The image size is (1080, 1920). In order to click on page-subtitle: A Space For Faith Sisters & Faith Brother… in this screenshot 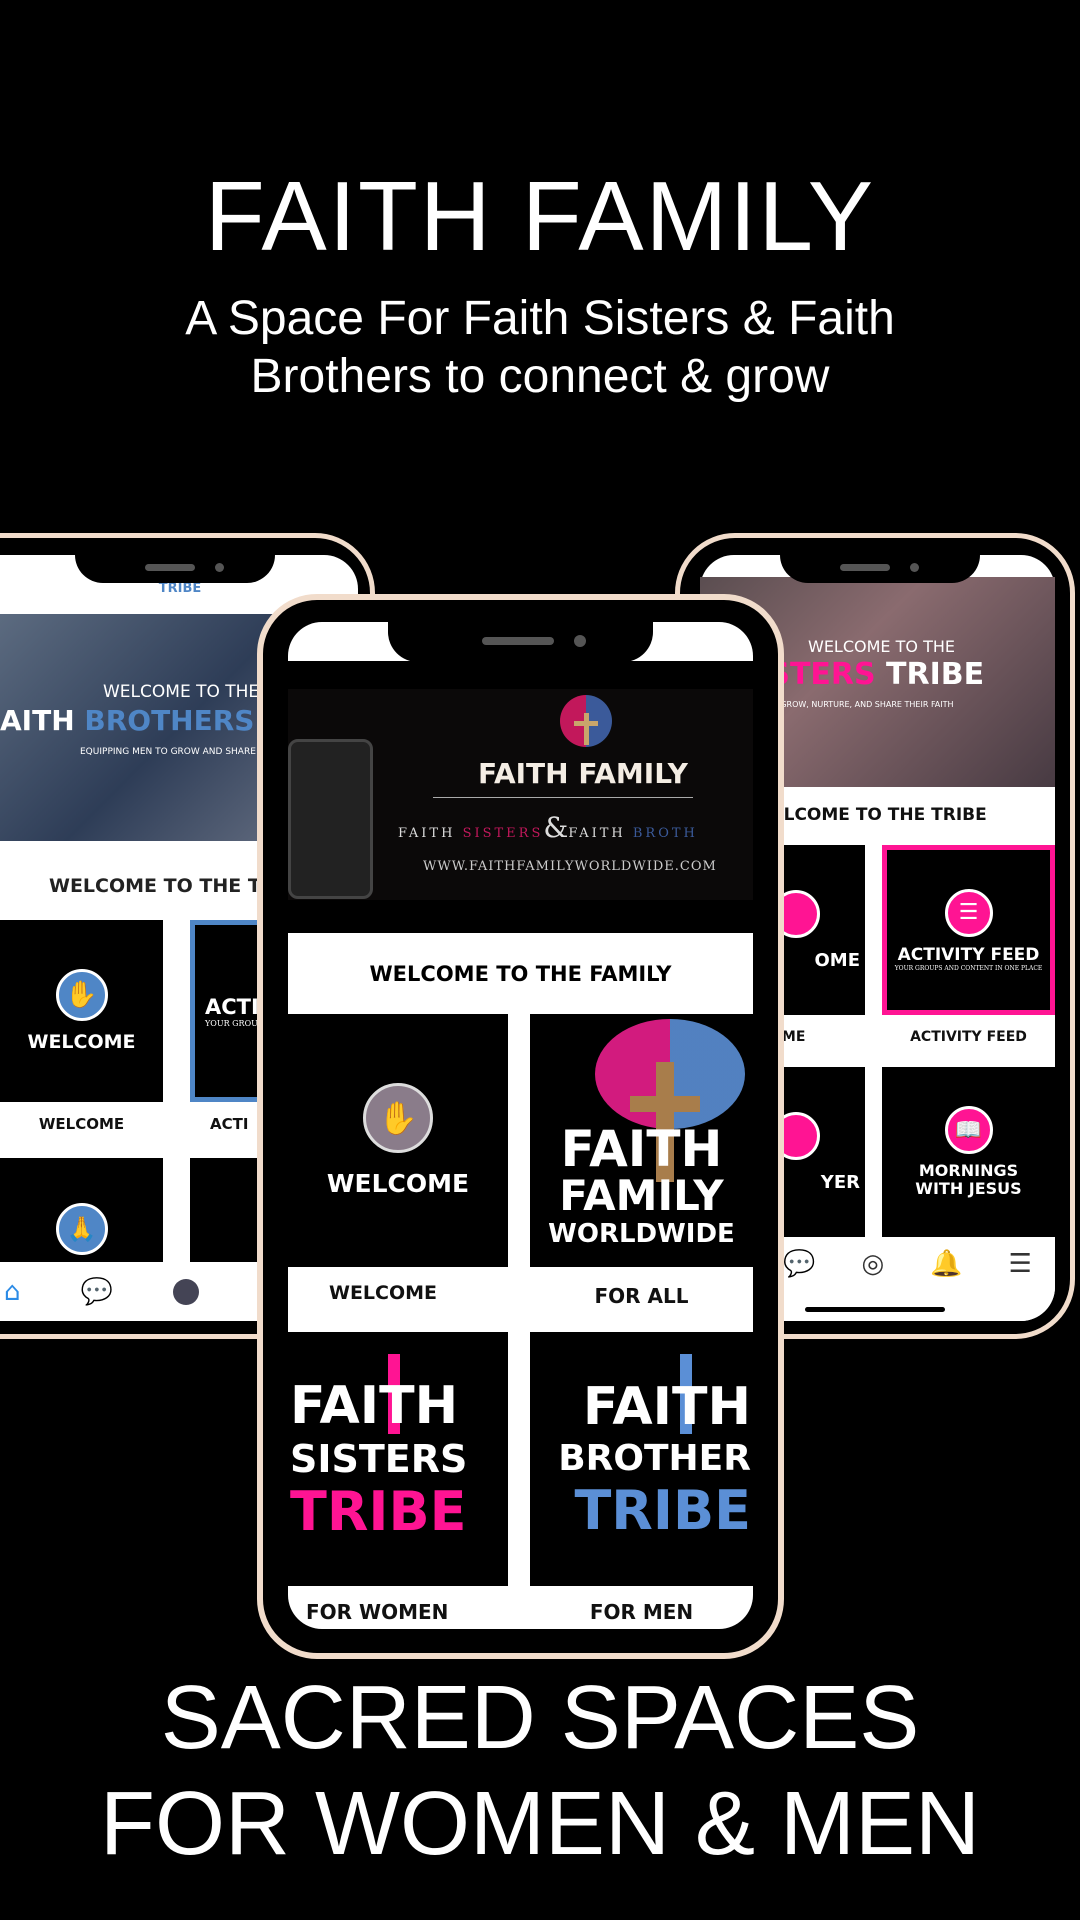, I will do `click(540, 348)`.